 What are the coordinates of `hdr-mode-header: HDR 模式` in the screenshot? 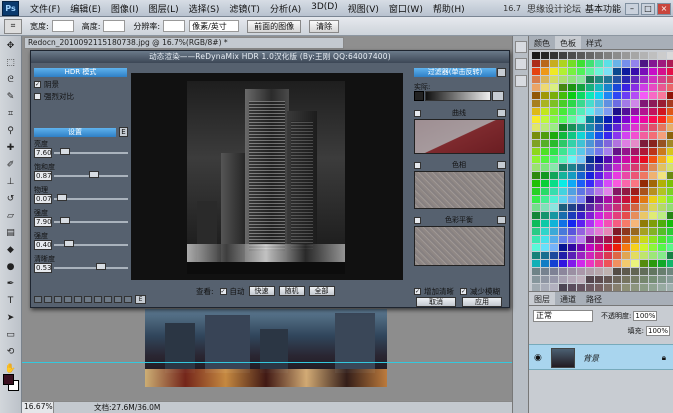 It's located at (80, 72).